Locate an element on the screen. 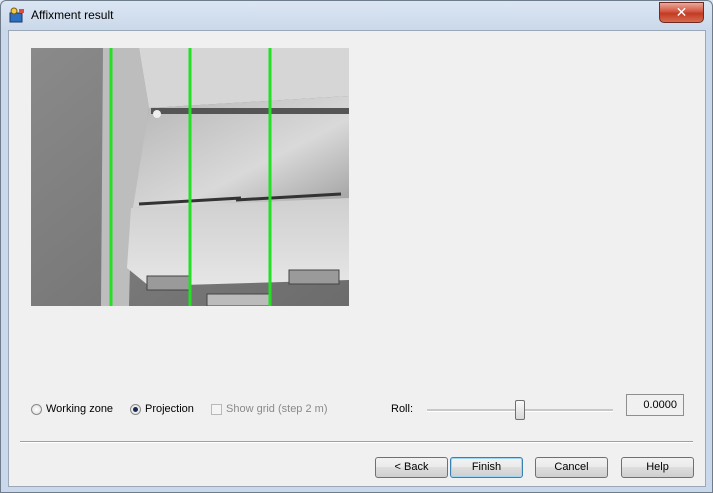 Image resolution: width=713 pixels, height=493 pixels. mirror-mount is located at coordinates (157, 114).